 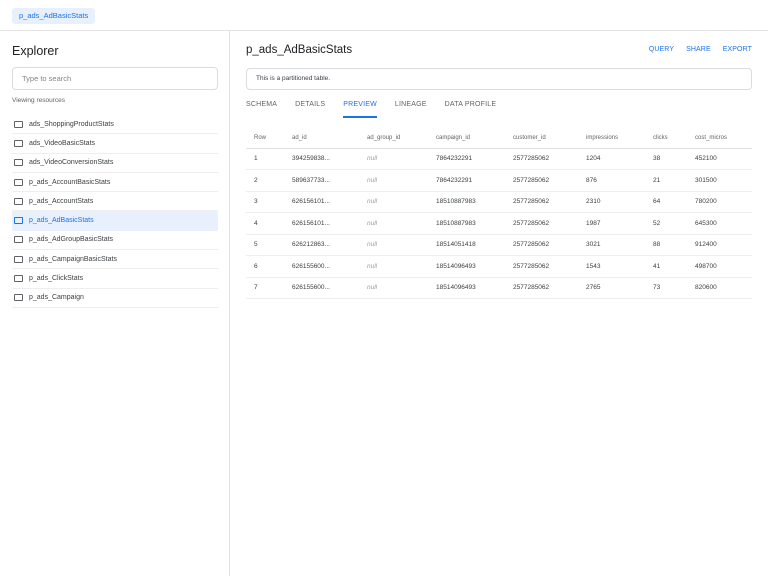 What do you see at coordinates (661, 49) in the screenshot?
I see `query-button: QUERY` at bounding box center [661, 49].